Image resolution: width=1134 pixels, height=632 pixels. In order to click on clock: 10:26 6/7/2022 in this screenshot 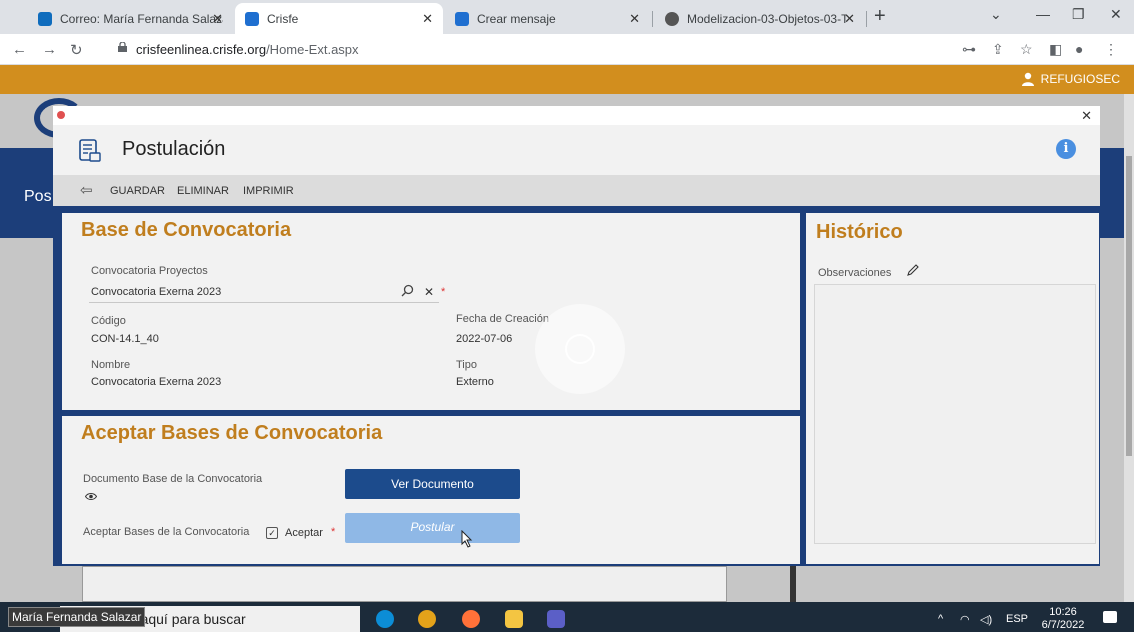, I will do `click(1063, 619)`.